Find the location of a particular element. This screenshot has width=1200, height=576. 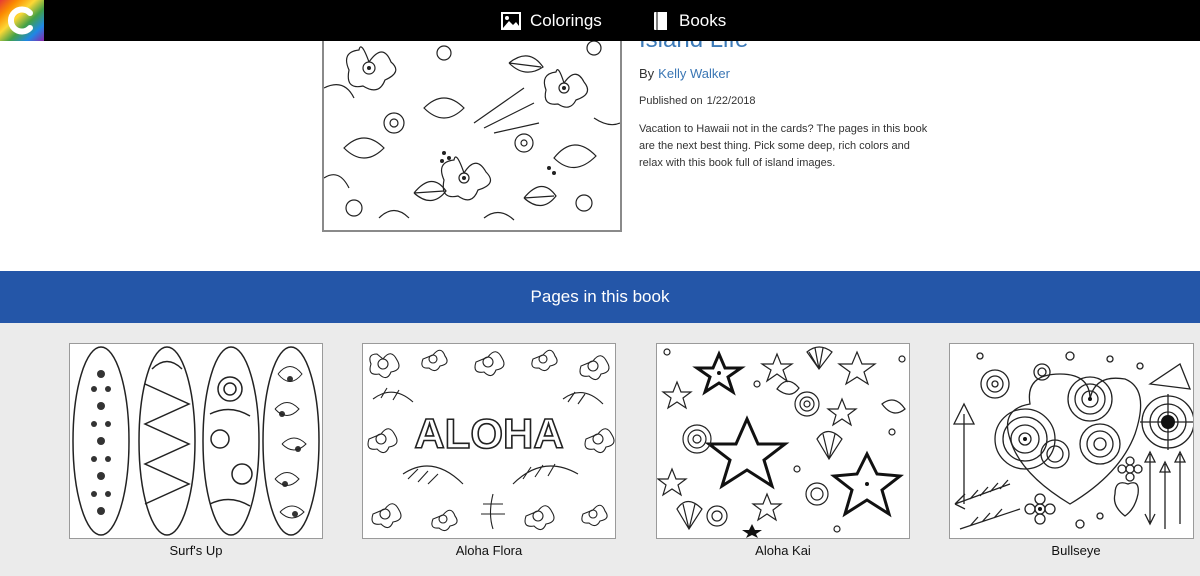

page-card-title: Aloha Kai is located at coordinates (783, 550).